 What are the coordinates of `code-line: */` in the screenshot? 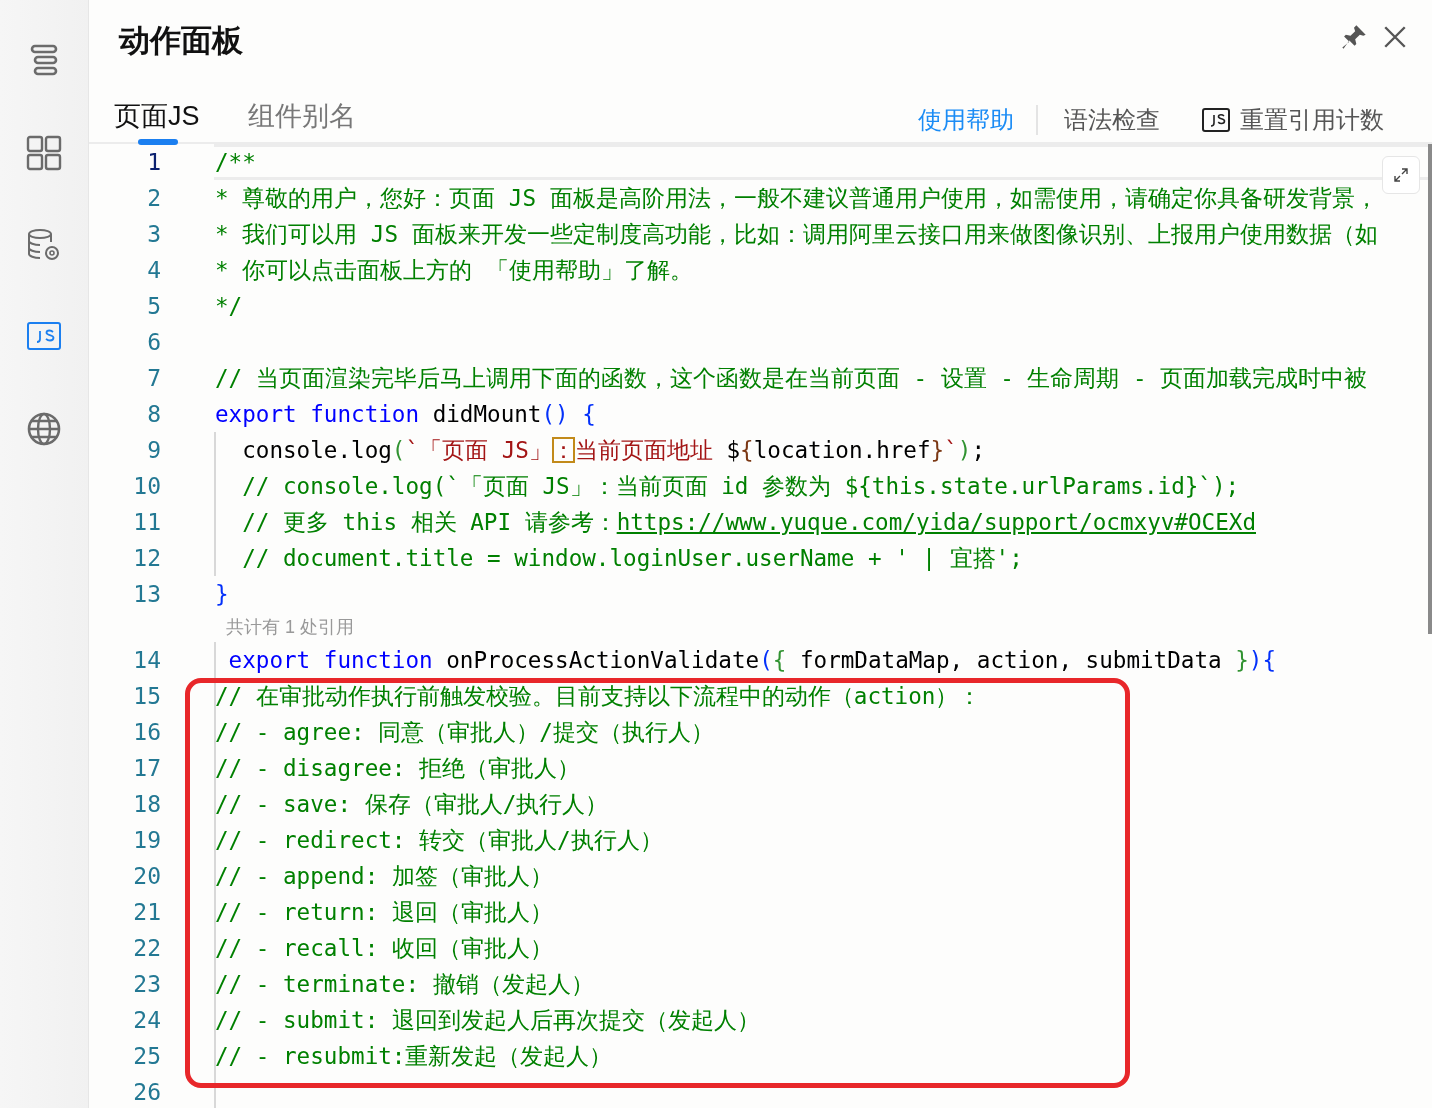 It's located at (229, 306).